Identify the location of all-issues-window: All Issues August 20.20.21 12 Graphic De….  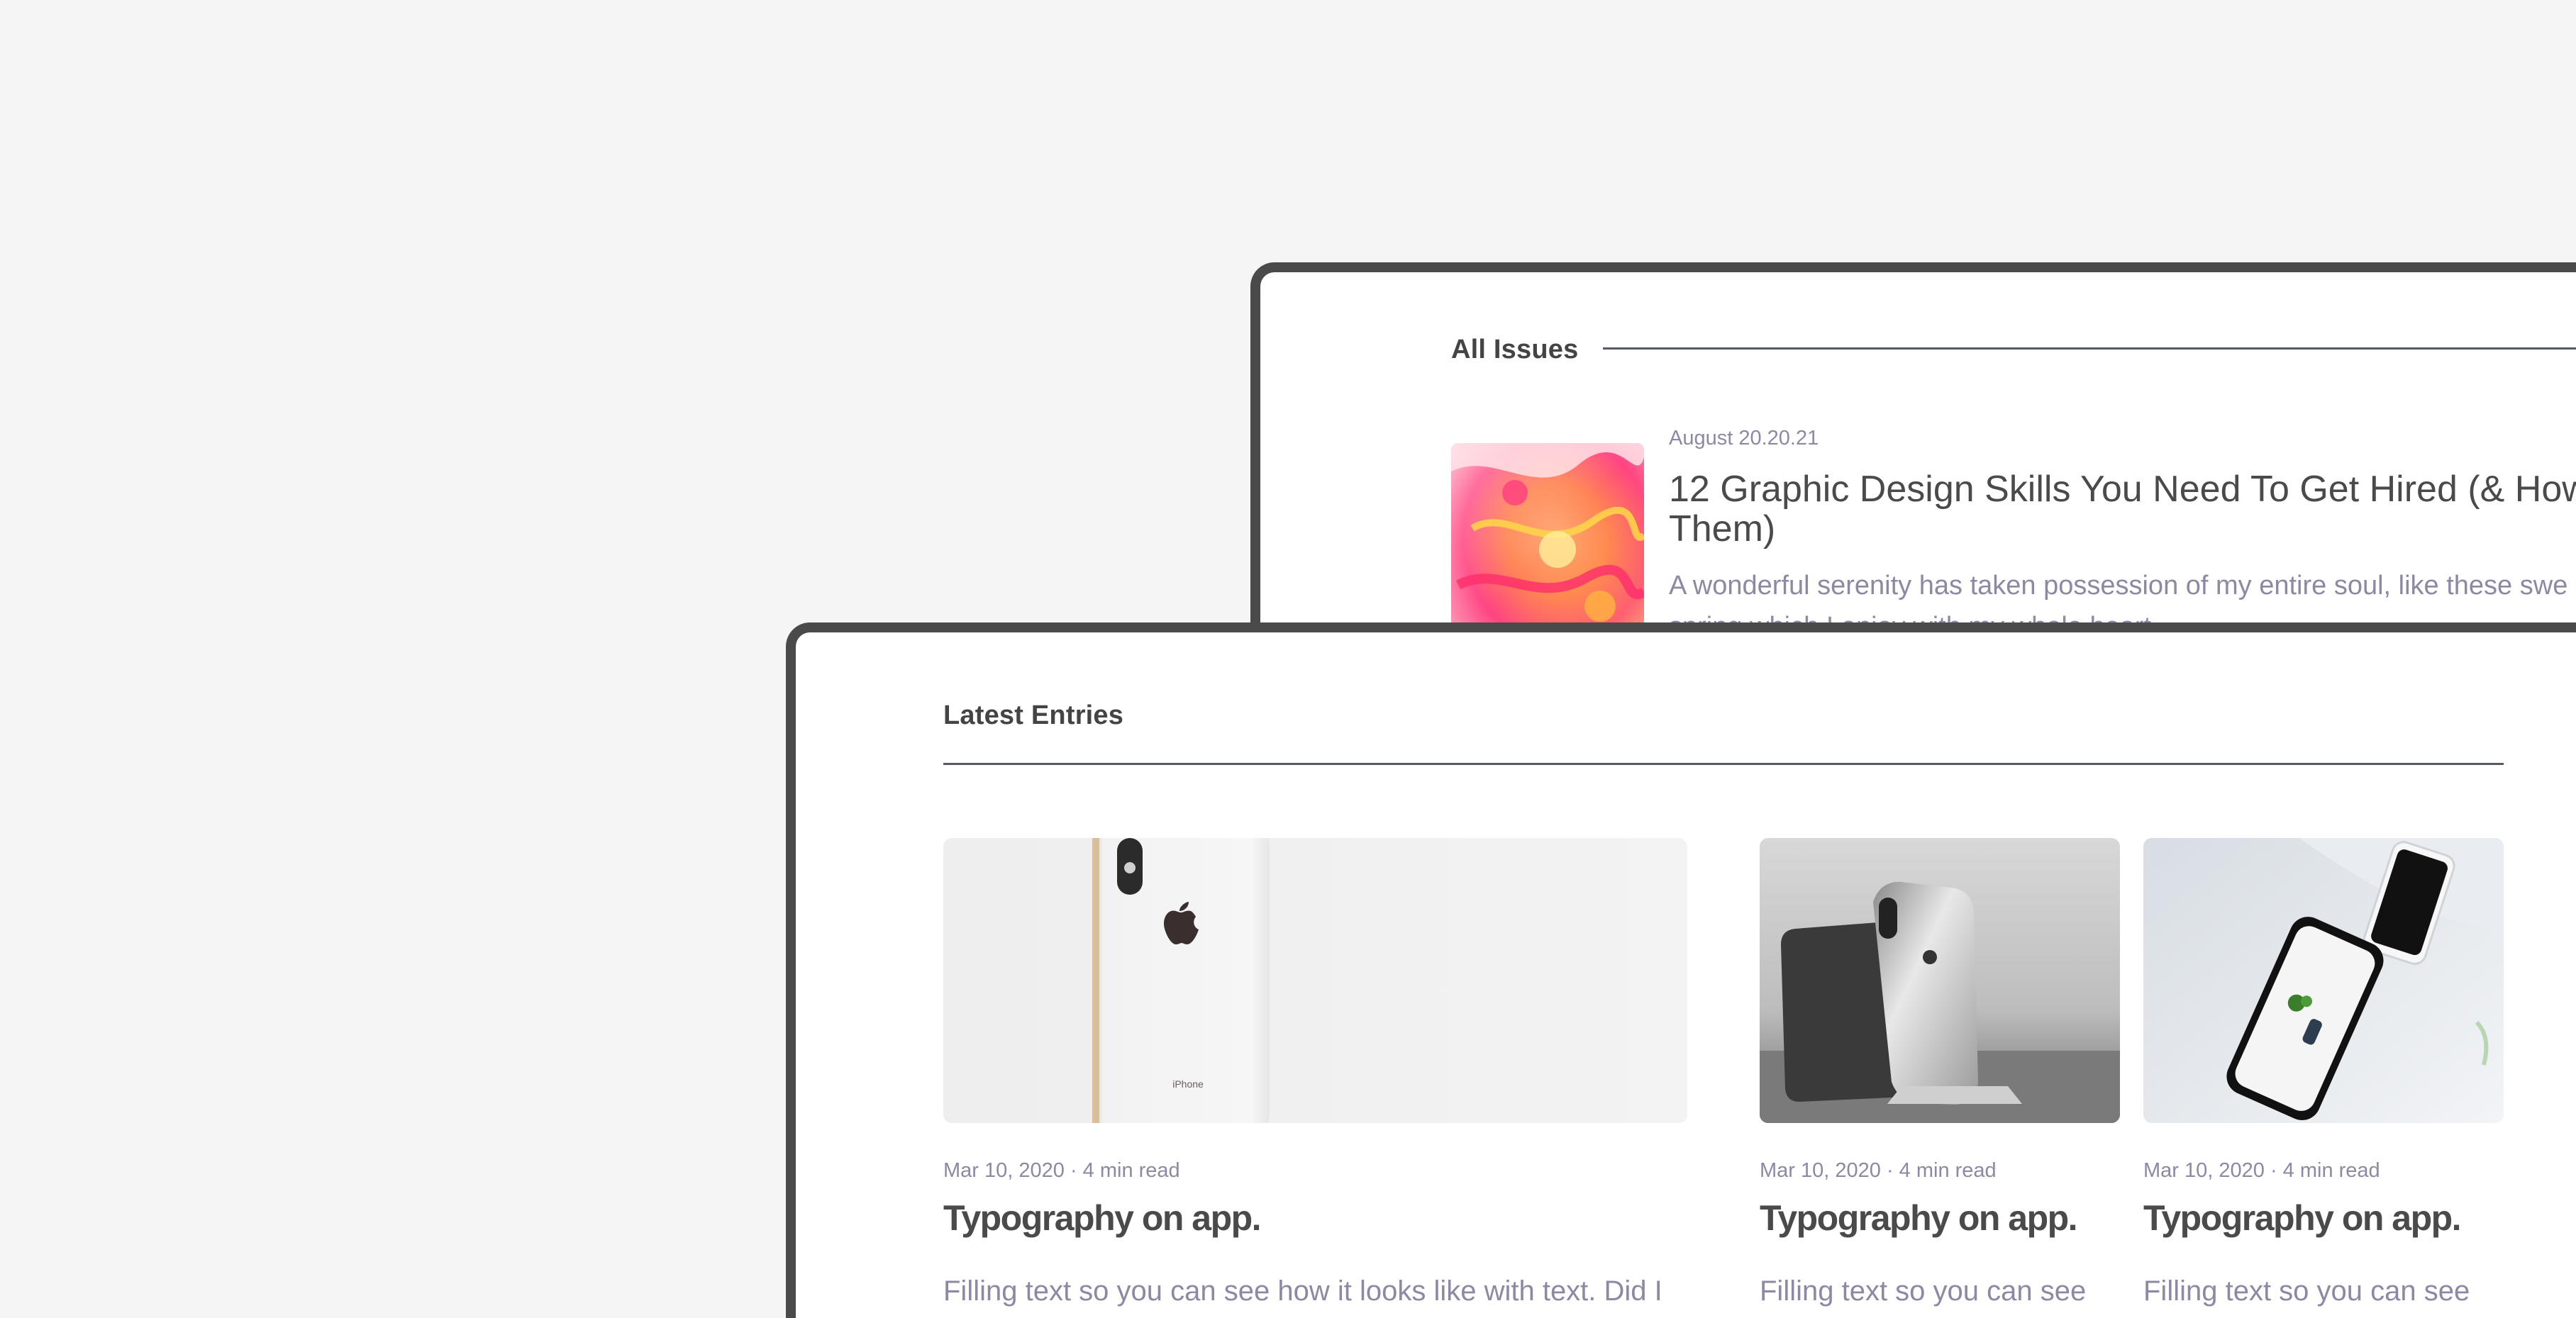
(1913, 453).